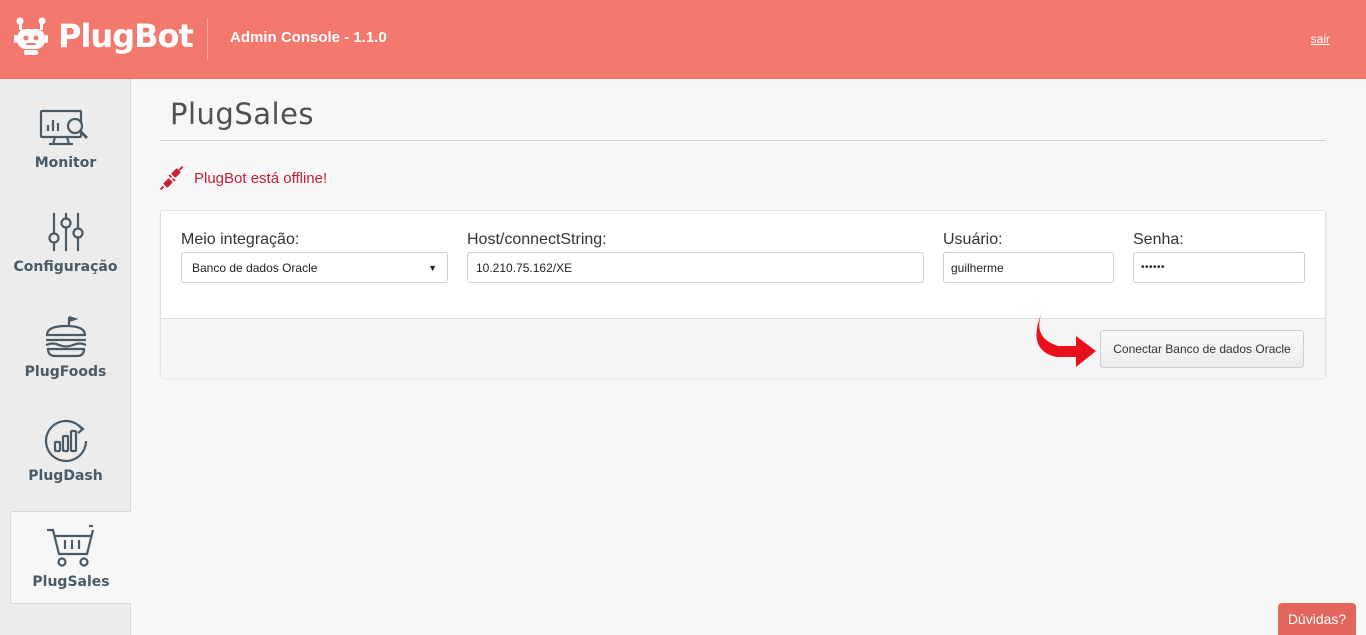  What do you see at coordinates (1066, 339) in the screenshot?
I see `red-arrow-icon` at bounding box center [1066, 339].